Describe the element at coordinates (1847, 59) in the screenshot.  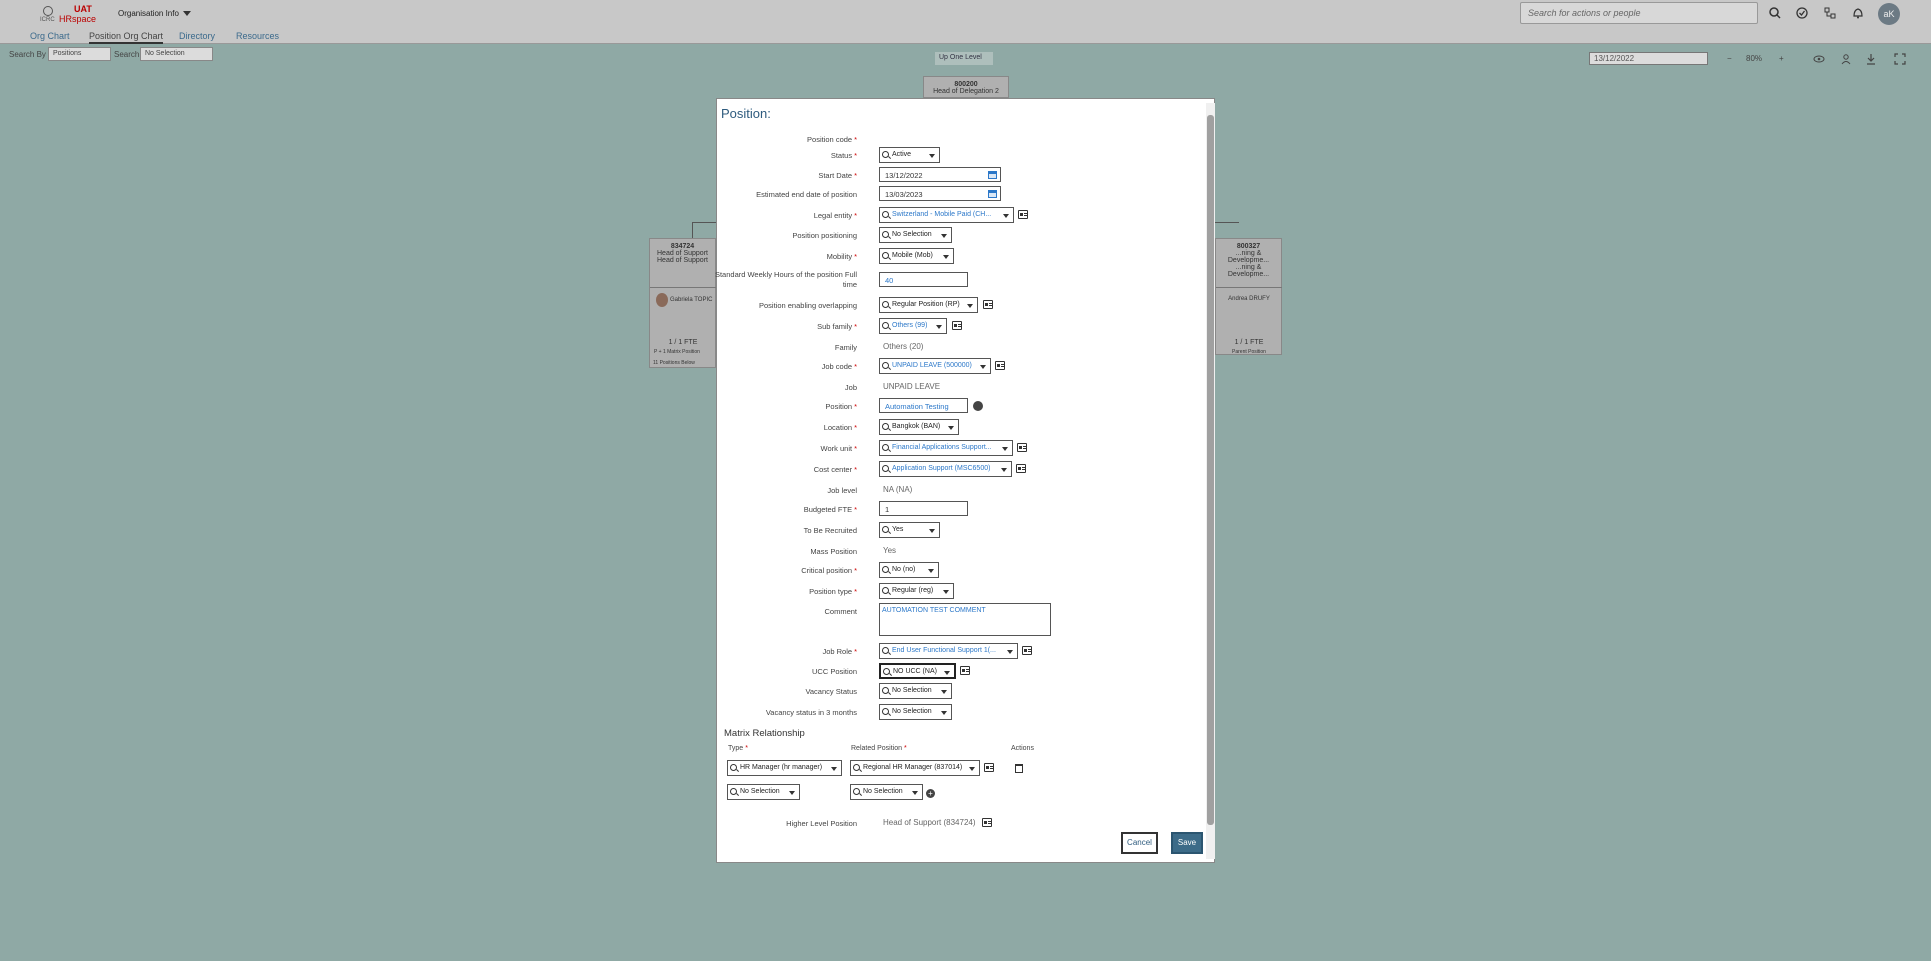
I see `user-settings-icon` at that location.